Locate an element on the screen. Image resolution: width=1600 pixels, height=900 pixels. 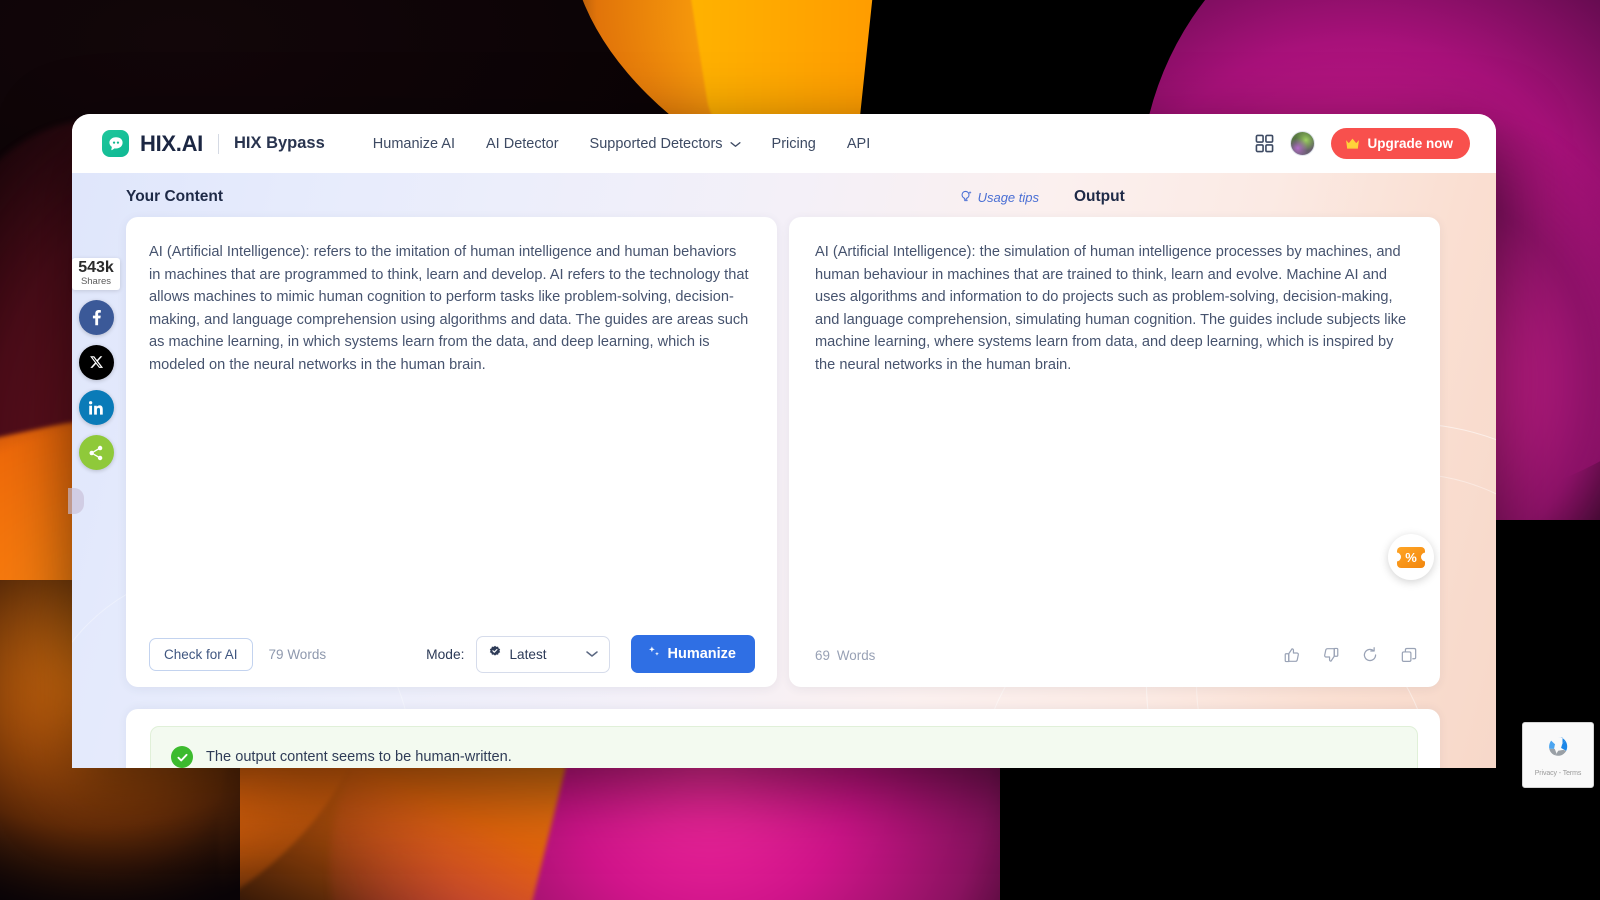
usage-tips-link: Usage tips is located at coordinates (999, 197).